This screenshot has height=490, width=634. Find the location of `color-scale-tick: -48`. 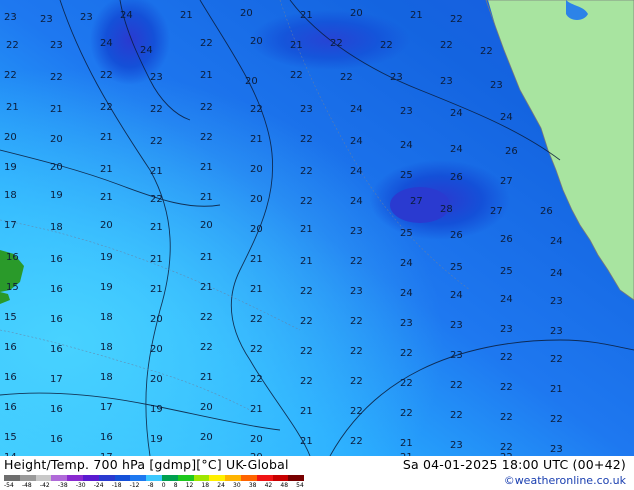

color-scale-tick: -48 is located at coordinates (26, 485).